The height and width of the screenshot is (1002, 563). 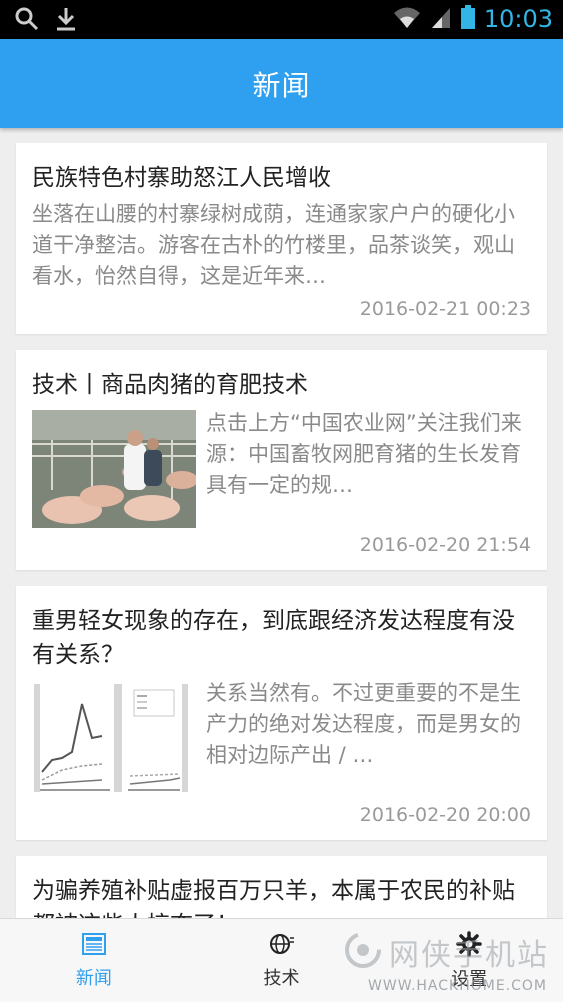 What do you see at coordinates (445, 309) in the screenshot?
I see `news-date: 2016-02-21 00:23` at bounding box center [445, 309].